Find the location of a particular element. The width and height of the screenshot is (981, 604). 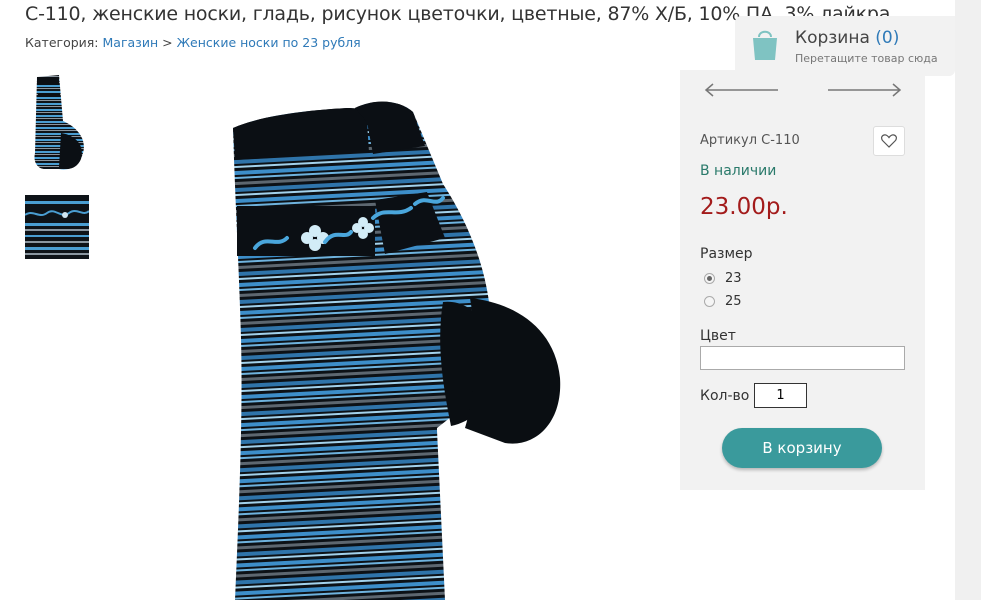

arrow-left-icon is located at coordinates (742, 89).